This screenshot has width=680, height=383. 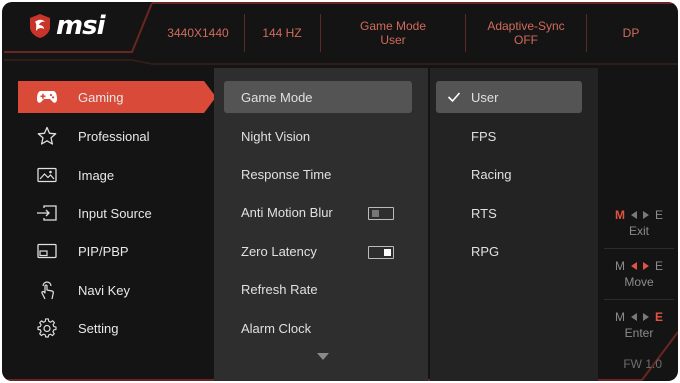 I want to click on main-menu-item-professional: Professional, so click(x=111, y=136).